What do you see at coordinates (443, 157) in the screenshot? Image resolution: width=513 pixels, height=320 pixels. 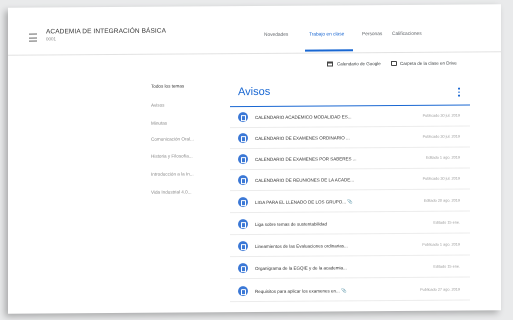 I see `post-date: Editado 1 ago. 2019` at bounding box center [443, 157].